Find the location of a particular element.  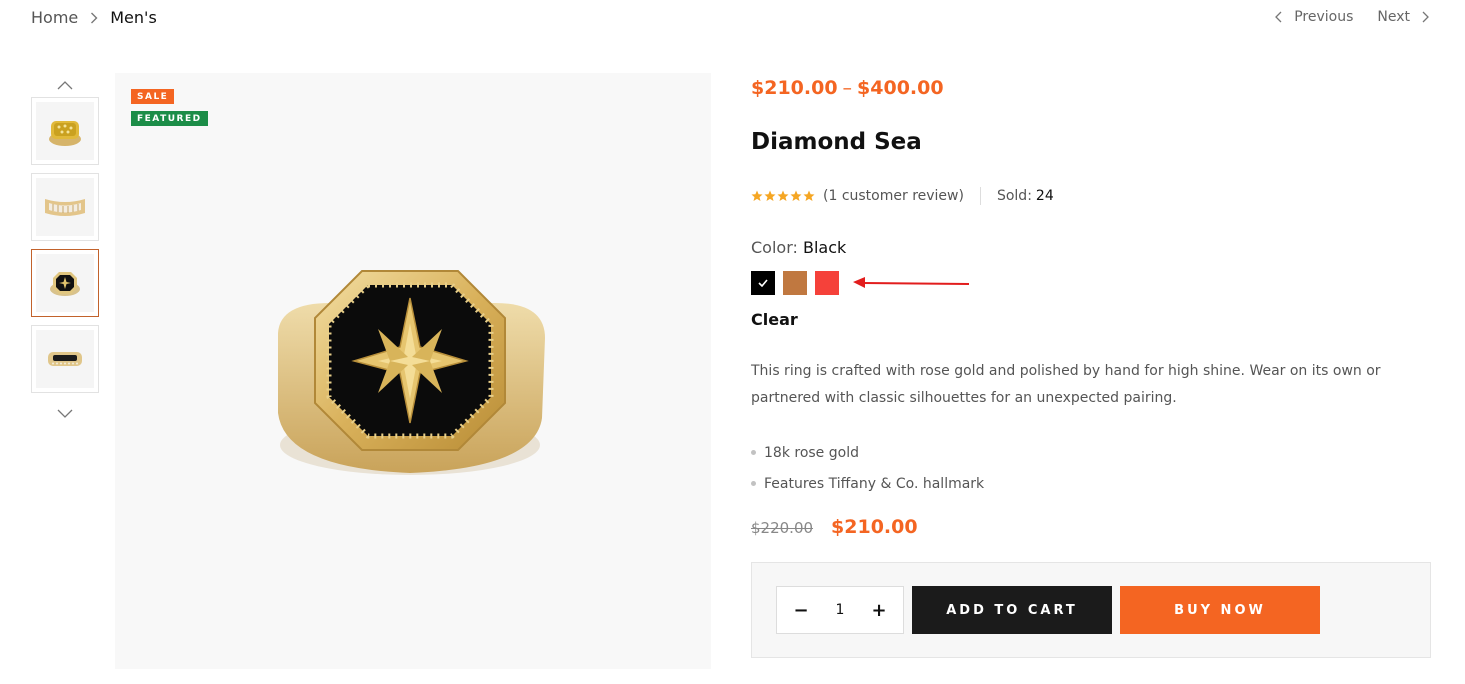

thumbnail-gallery is located at coordinates (65, 249).